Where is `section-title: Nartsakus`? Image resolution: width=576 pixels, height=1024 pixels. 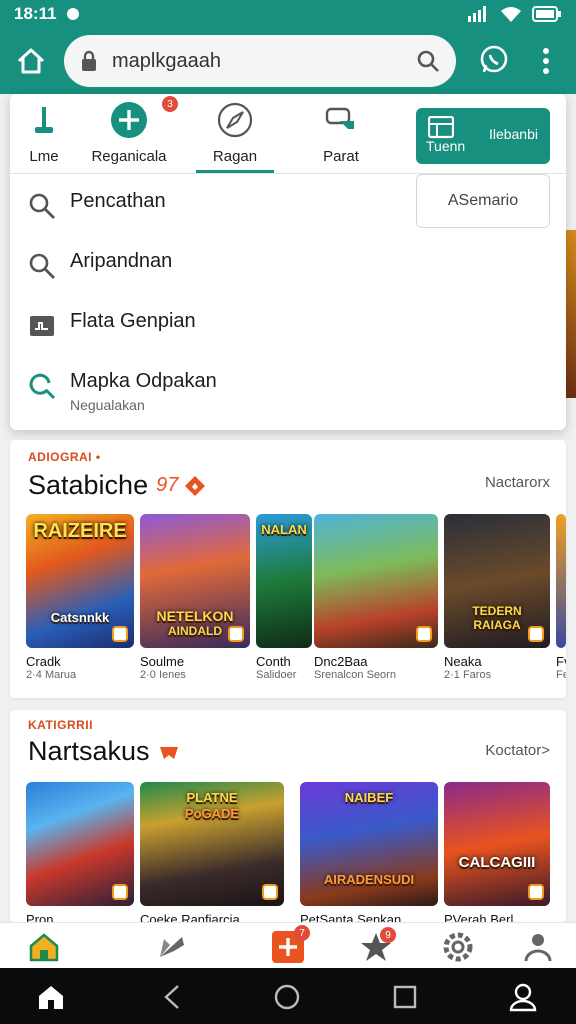
section-title: Nartsakus is located at coordinates (104, 751).